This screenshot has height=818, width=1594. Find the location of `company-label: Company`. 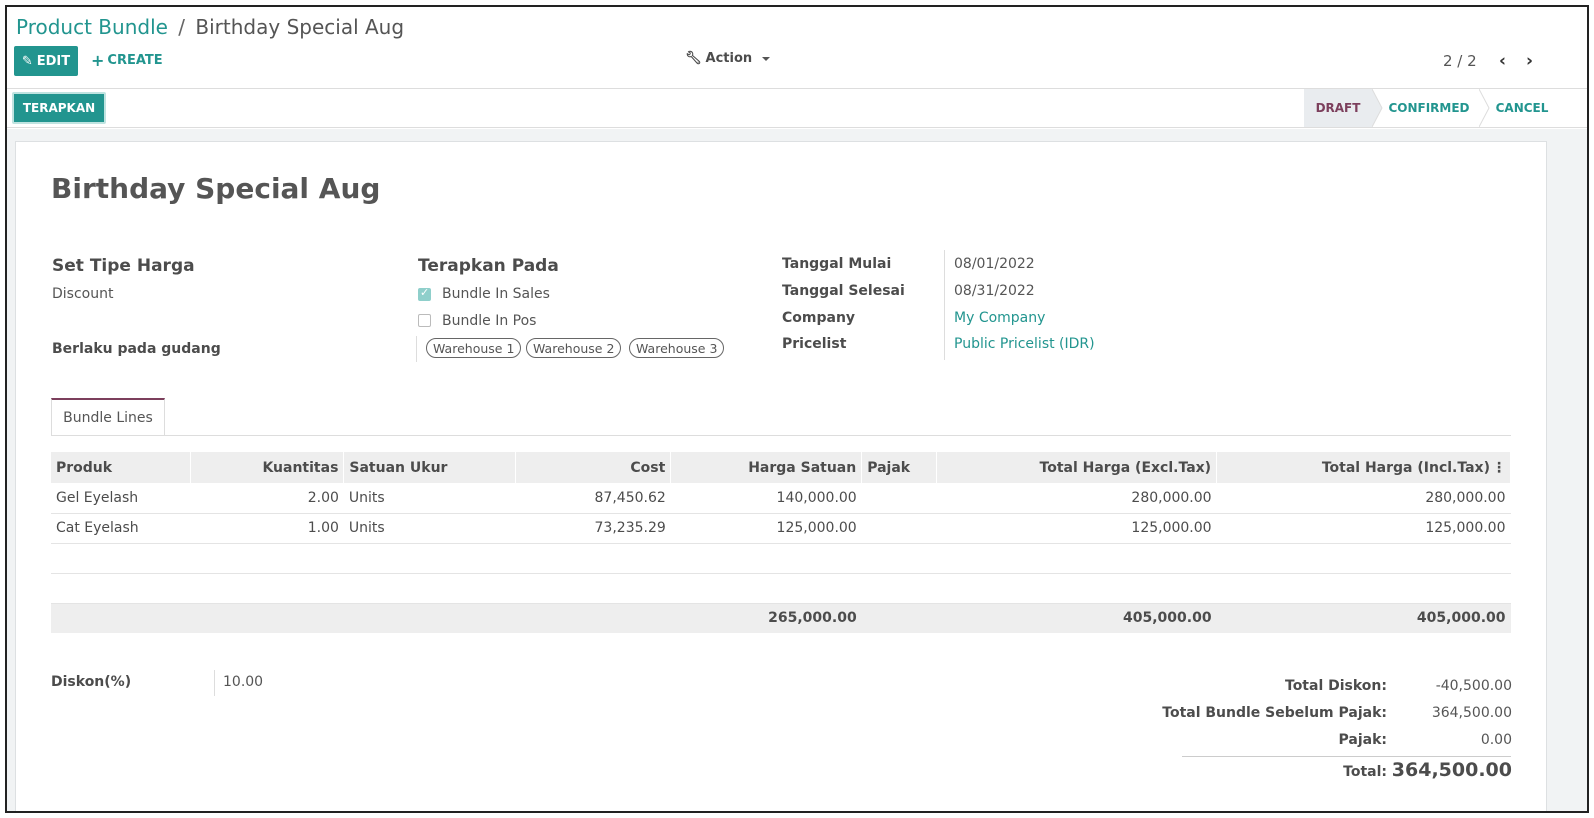

company-label: Company is located at coordinates (819, 318).